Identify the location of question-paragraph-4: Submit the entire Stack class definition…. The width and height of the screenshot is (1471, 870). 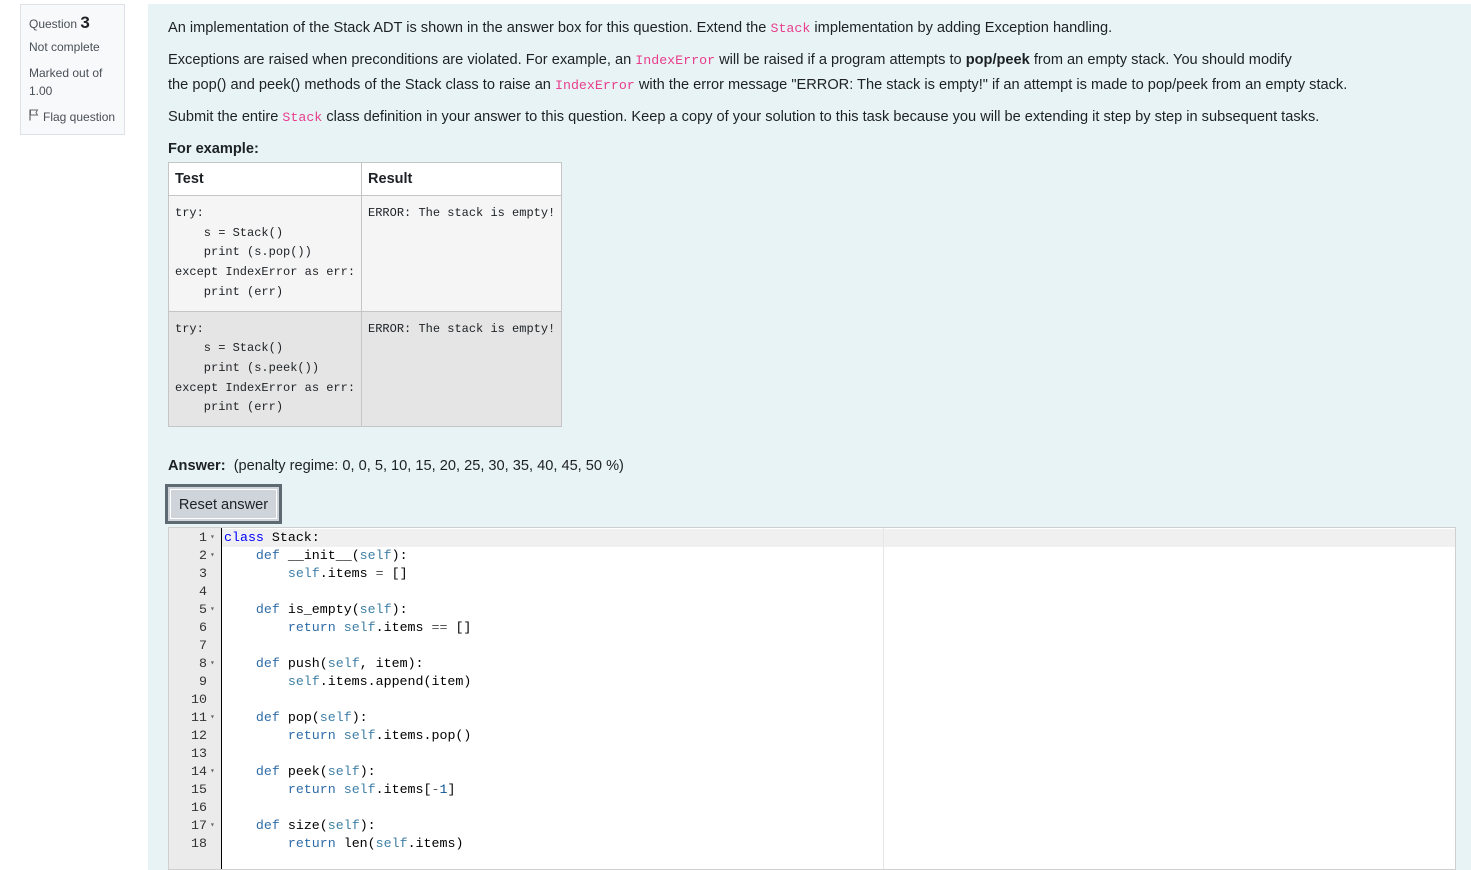
(744, 117).